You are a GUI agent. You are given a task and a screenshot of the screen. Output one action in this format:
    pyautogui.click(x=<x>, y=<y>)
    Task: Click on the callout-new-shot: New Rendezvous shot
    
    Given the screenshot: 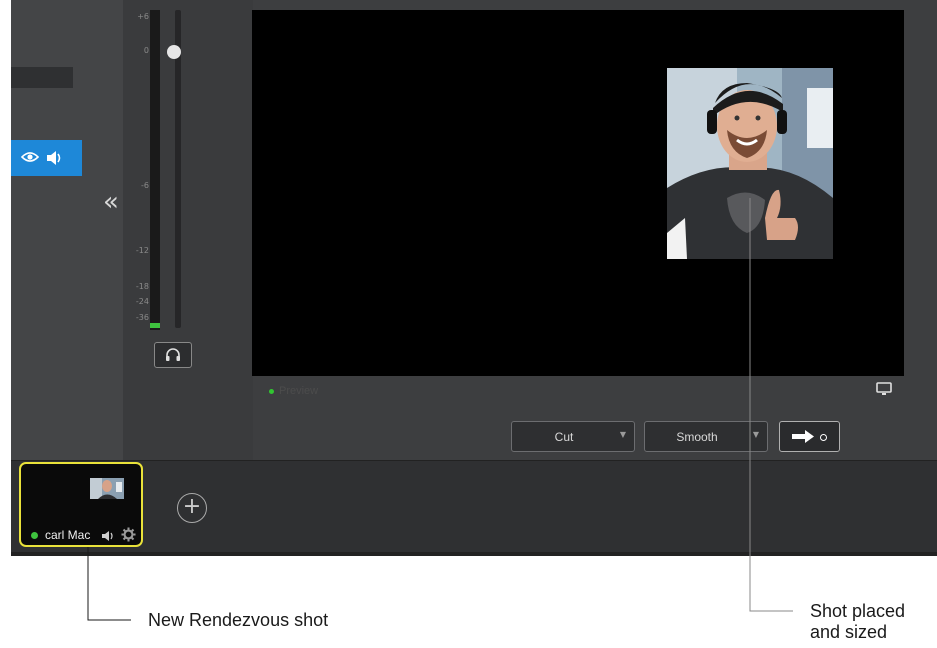 What is the action you would take?
    pyautogui.click(x=238, y=620)
    